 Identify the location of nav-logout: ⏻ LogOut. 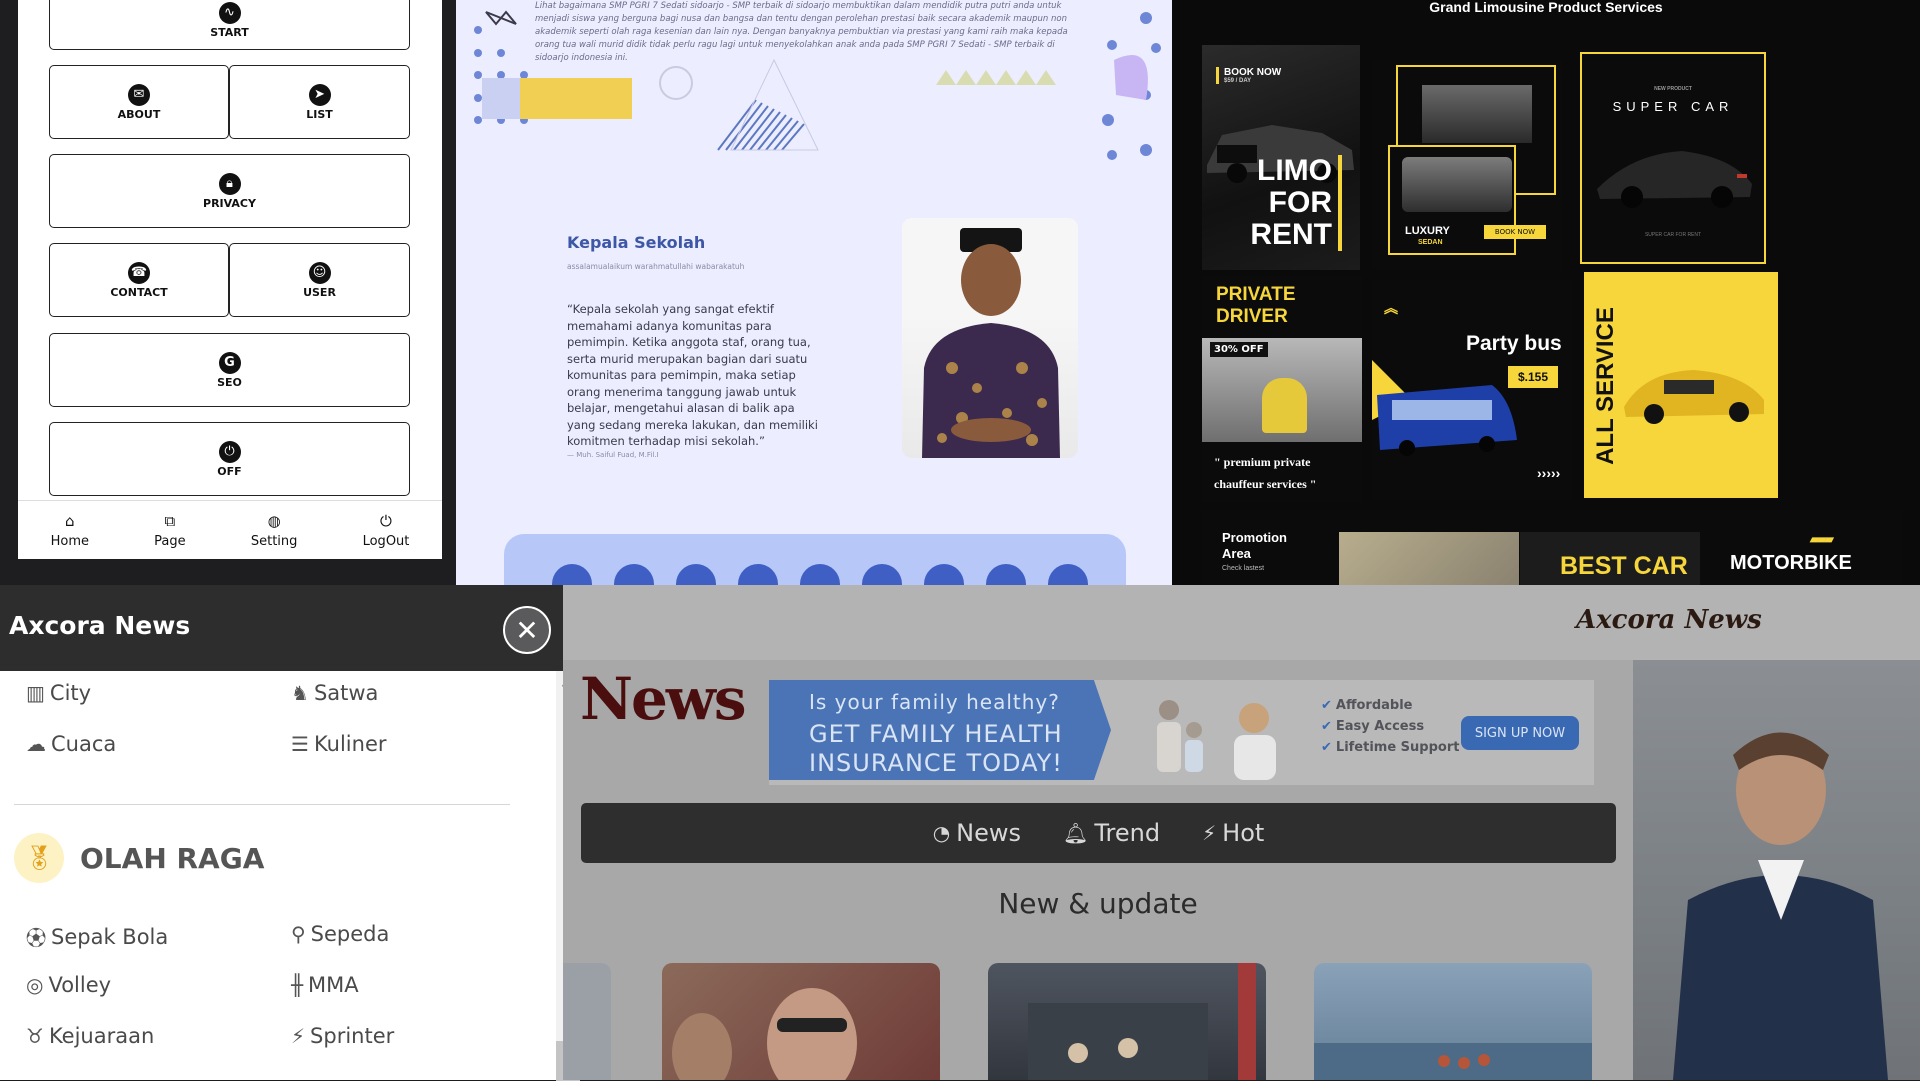
(386, 530).